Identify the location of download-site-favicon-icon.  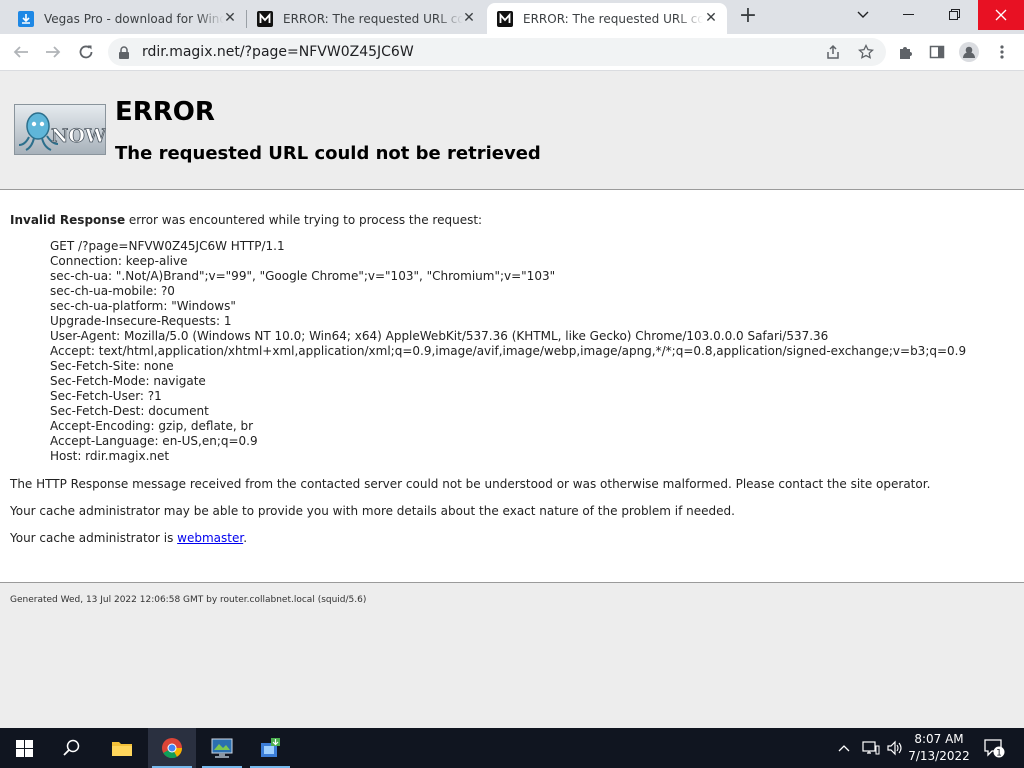
(26, 18).